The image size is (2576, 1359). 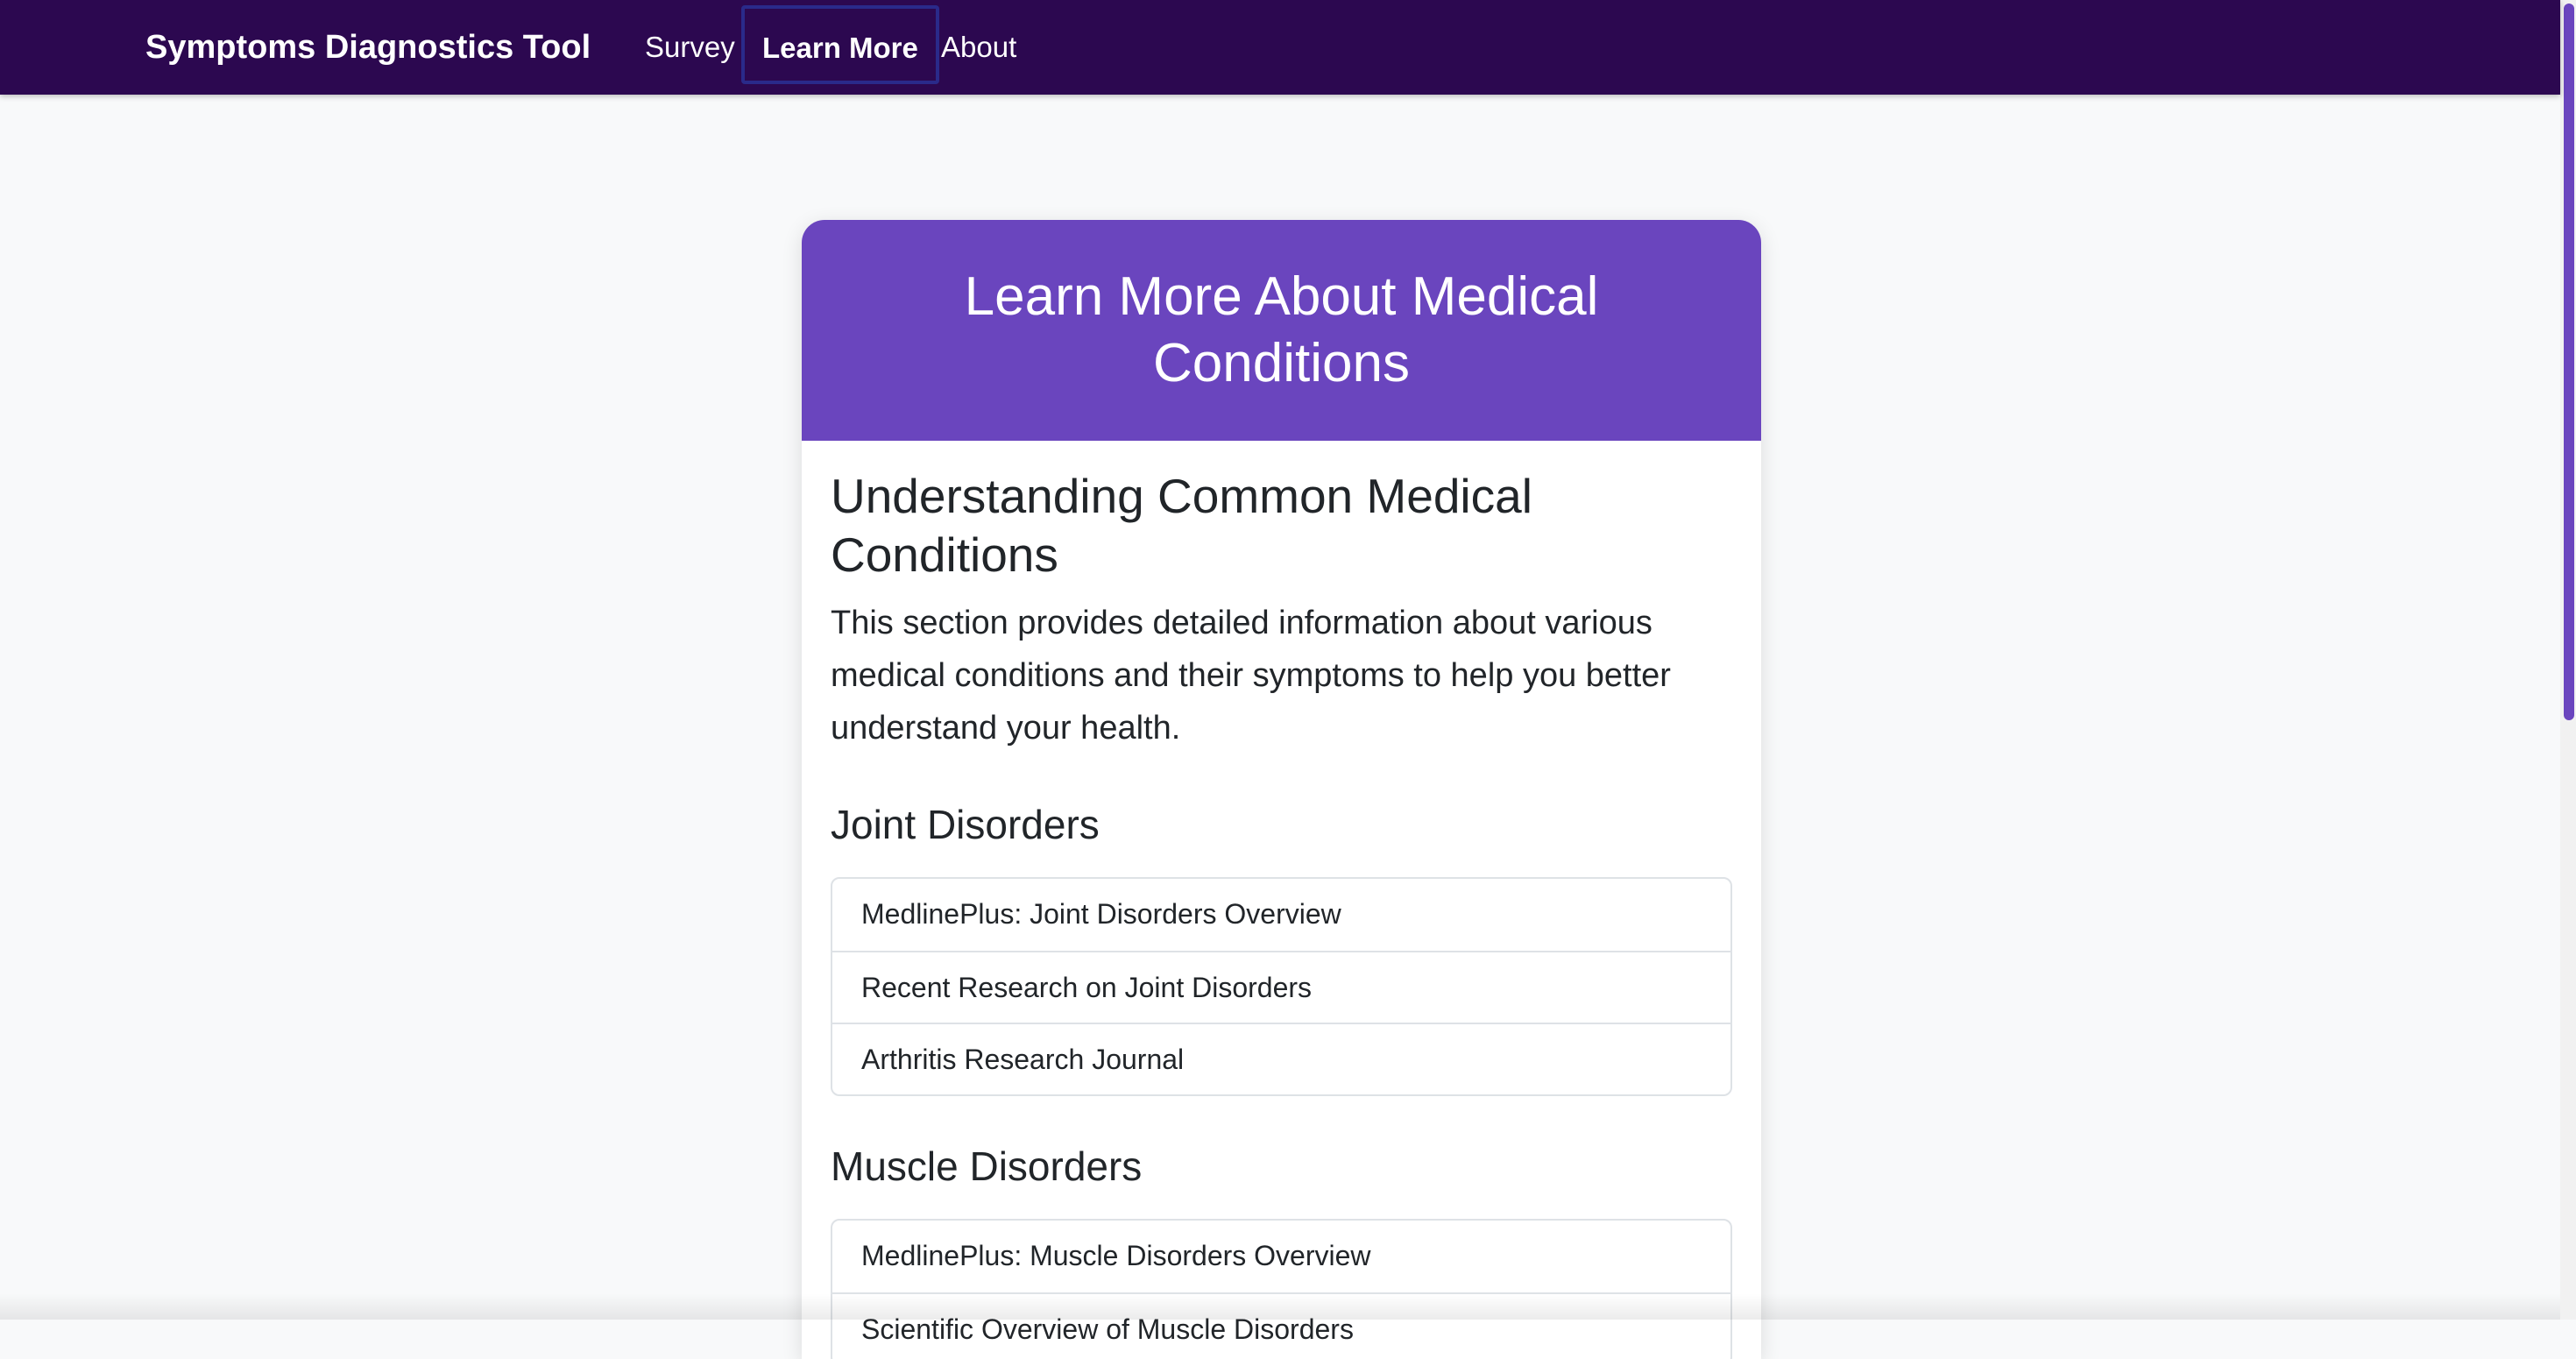 I want to click on scrollbar-thumb, so click(x=2569, y=362).